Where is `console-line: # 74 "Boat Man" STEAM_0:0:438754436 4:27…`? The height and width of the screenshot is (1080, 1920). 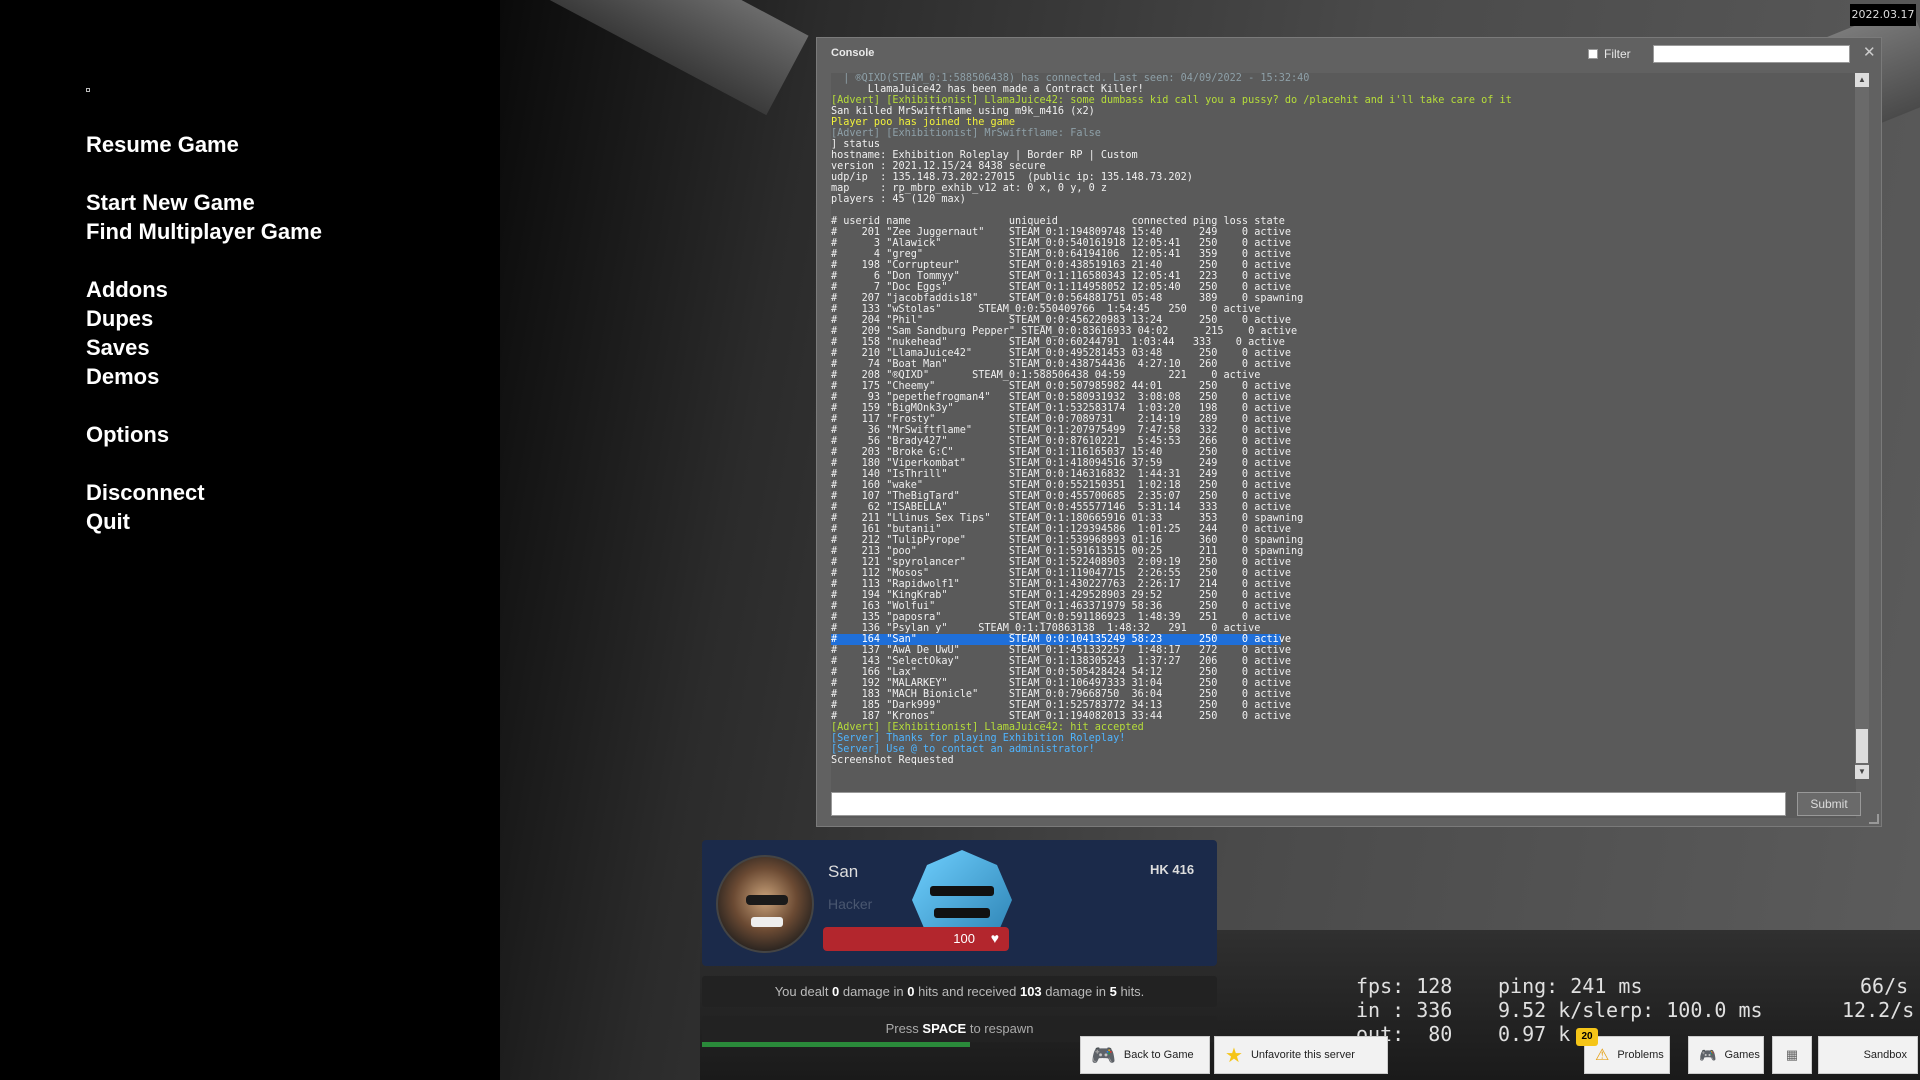
console-line: # 74 "Boat Man" STEAM_0:0:438754436 4:27… is located at coordinates (1171, 364).